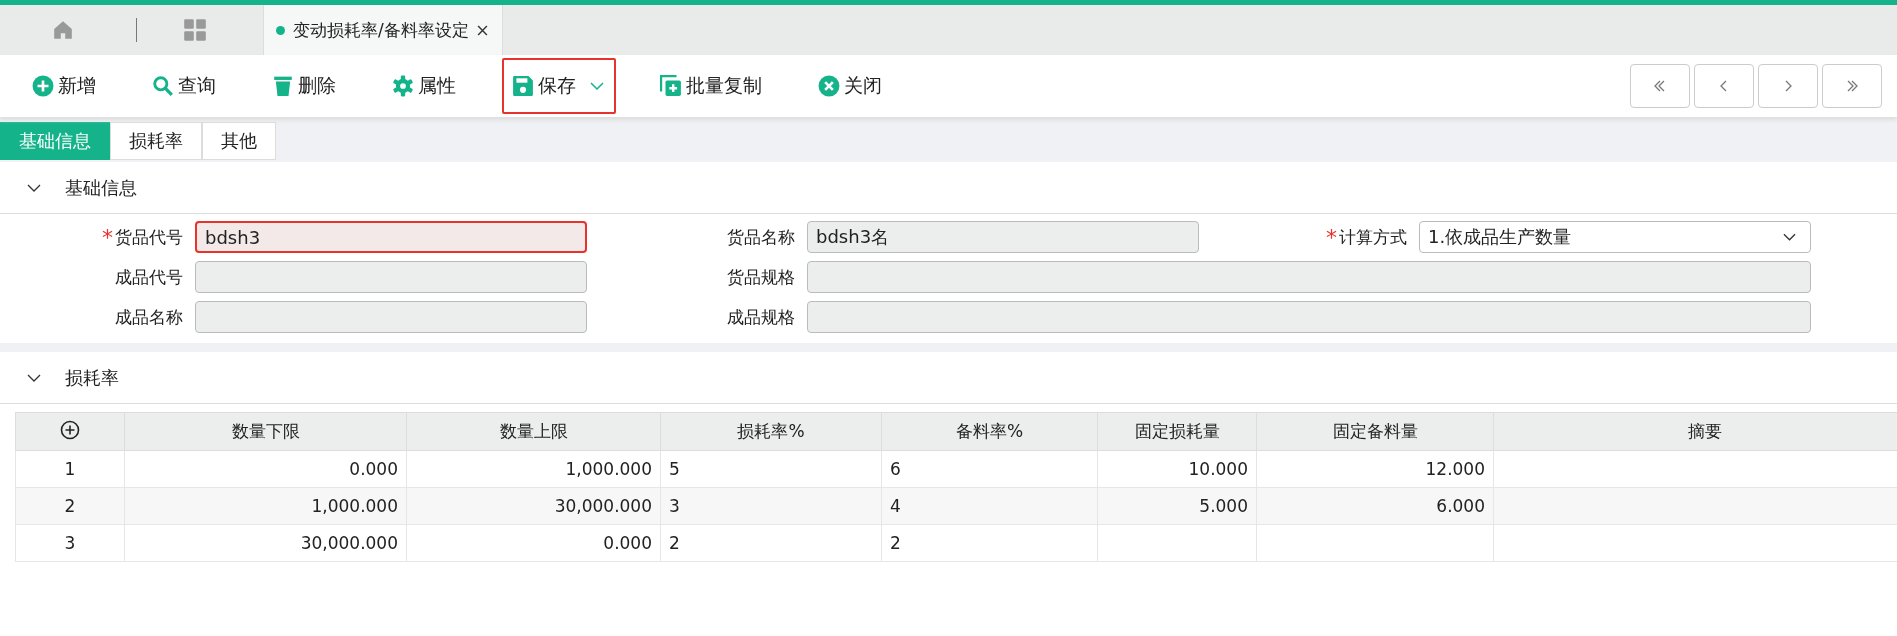  Describe the element at coordinates (383, 30) in the screenshot. I see `window-tab: 变动损耗率/备料率设定` at that location.